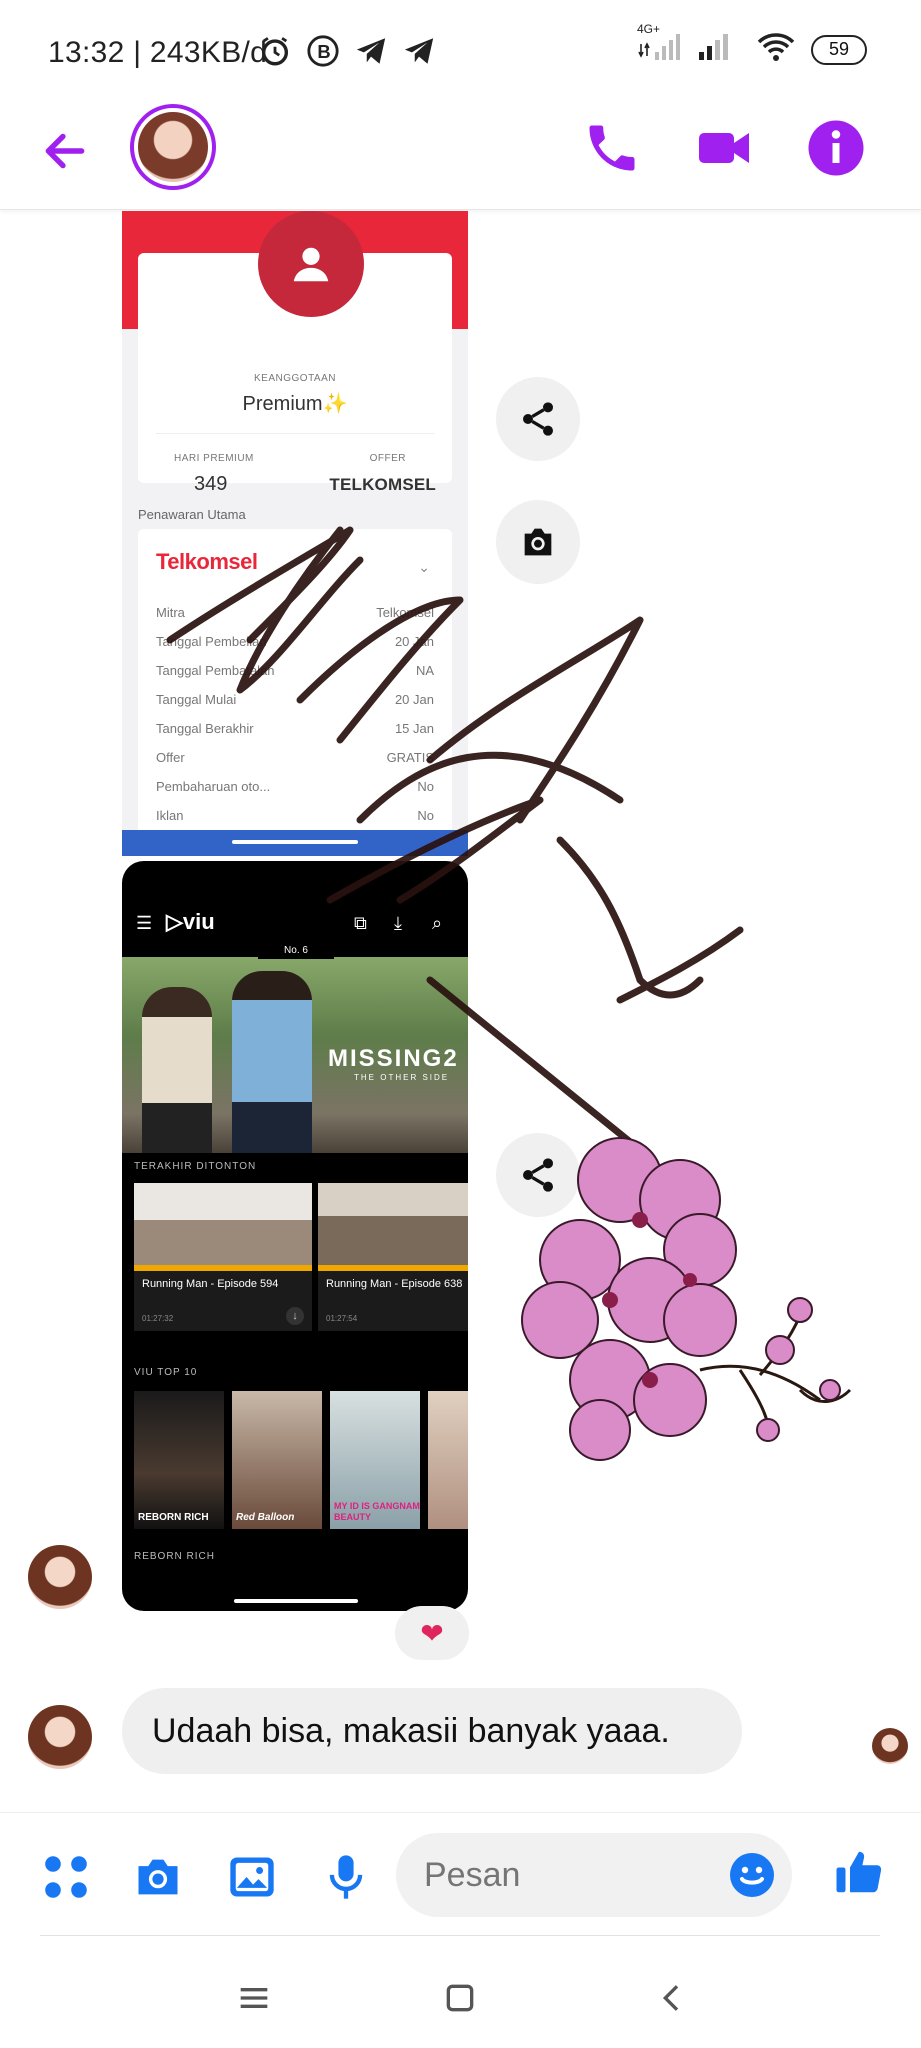 The image size is (921, 2048). Describe the element at coordinates (65, 151) in the screenshot. I see `back-arrow-icon` at that location.